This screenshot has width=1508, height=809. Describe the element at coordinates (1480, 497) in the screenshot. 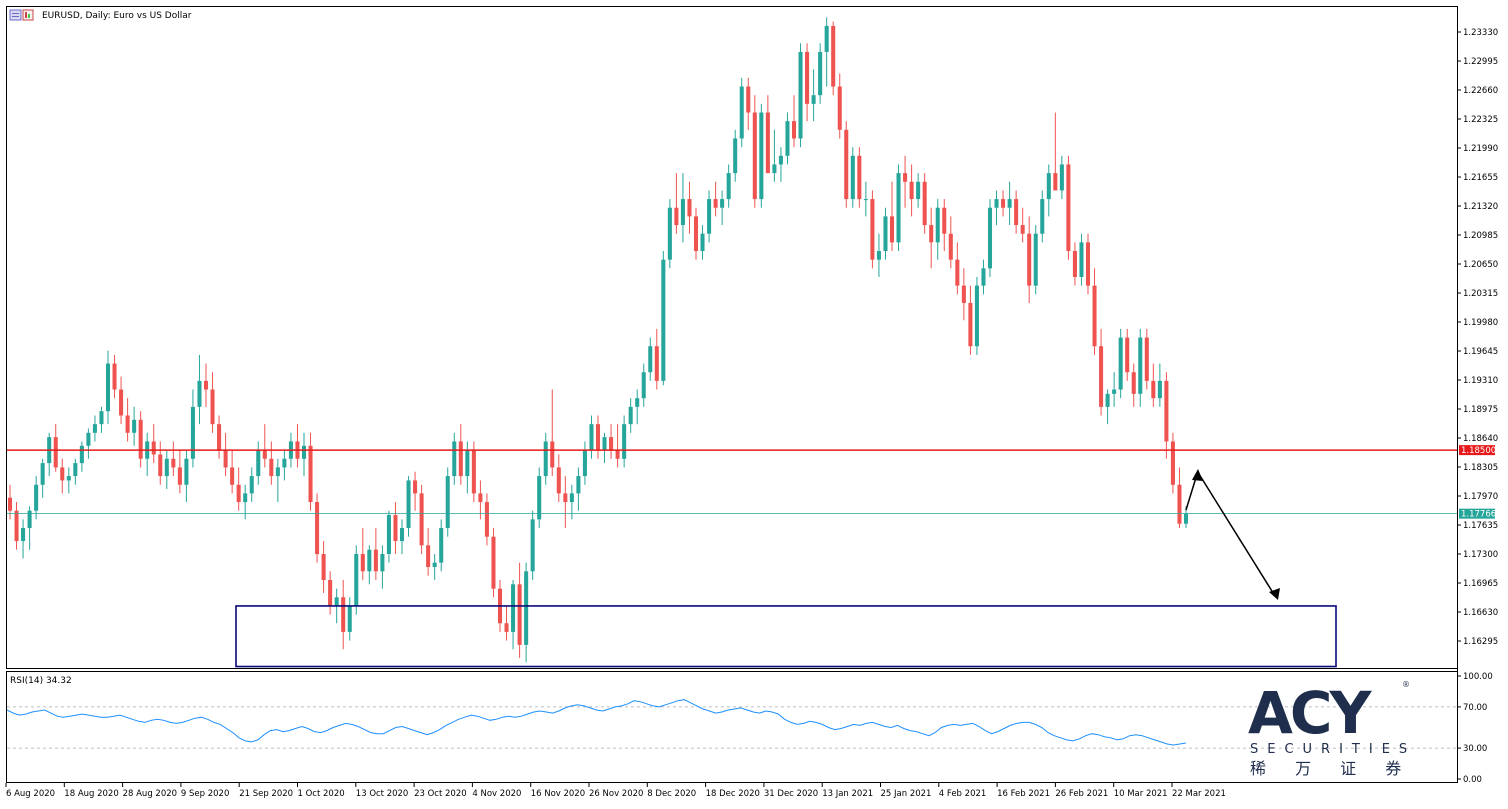

I see `price-tick-label: 1.17970` at that location.